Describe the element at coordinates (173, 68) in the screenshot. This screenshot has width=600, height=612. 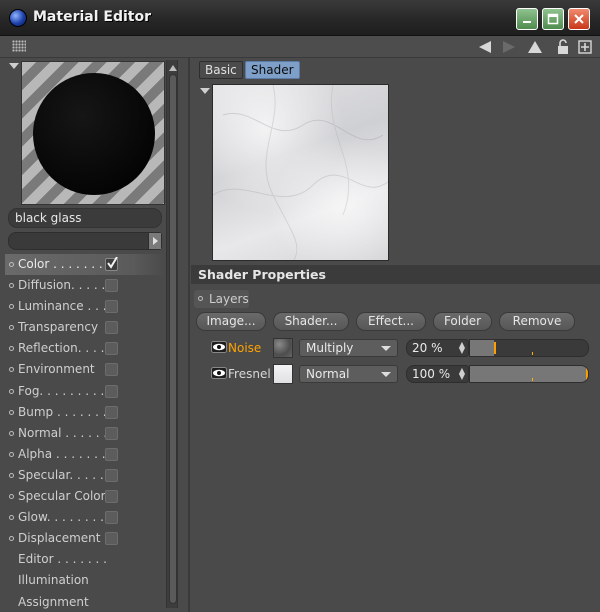
I see `scroll-up-icon` at that location.